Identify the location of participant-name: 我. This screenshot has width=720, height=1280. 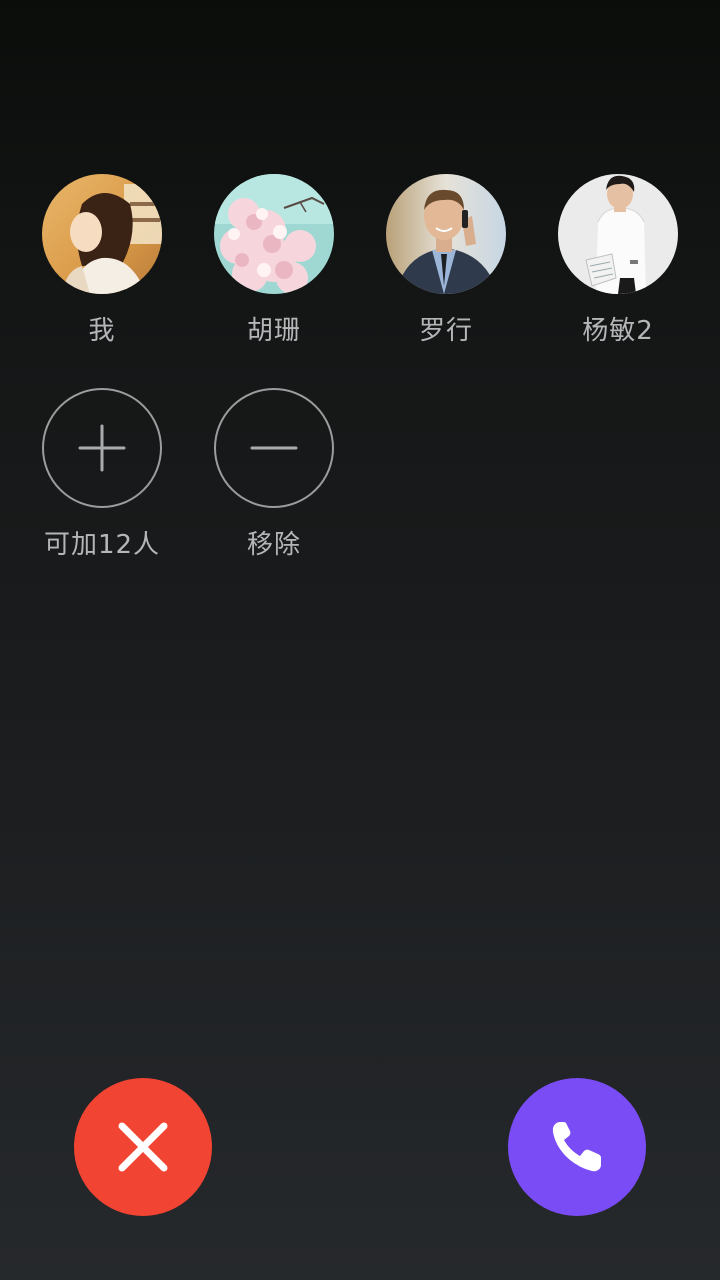
(102, 331).